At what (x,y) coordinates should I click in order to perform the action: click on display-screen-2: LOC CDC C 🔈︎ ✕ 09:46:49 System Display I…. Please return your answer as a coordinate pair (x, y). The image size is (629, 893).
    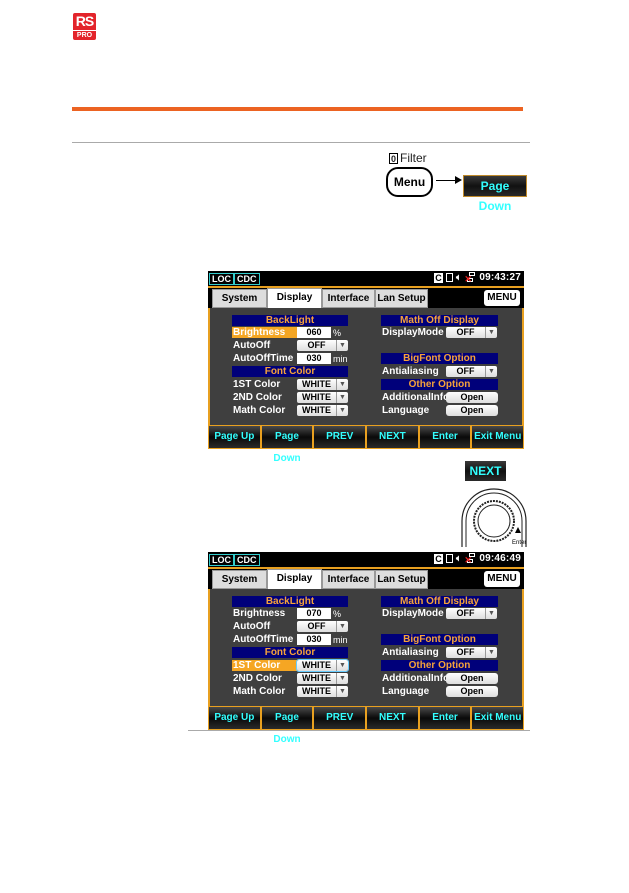
    Looking at the image, I should click on (366, 648).